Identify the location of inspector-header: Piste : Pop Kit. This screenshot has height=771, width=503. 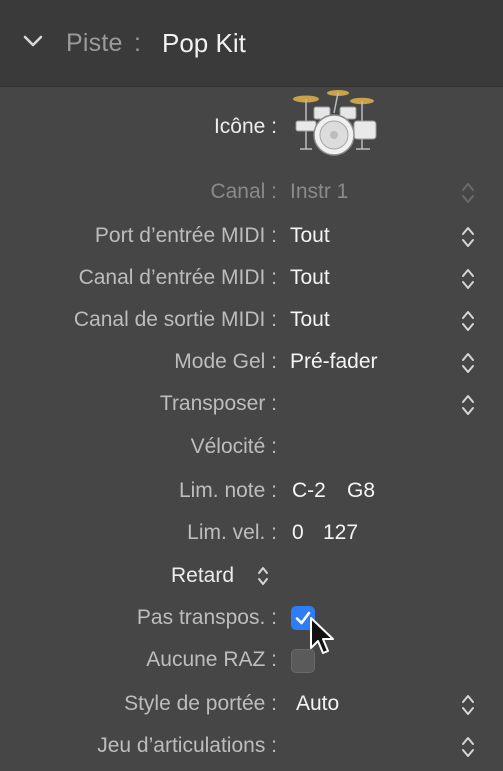
(251, 43).